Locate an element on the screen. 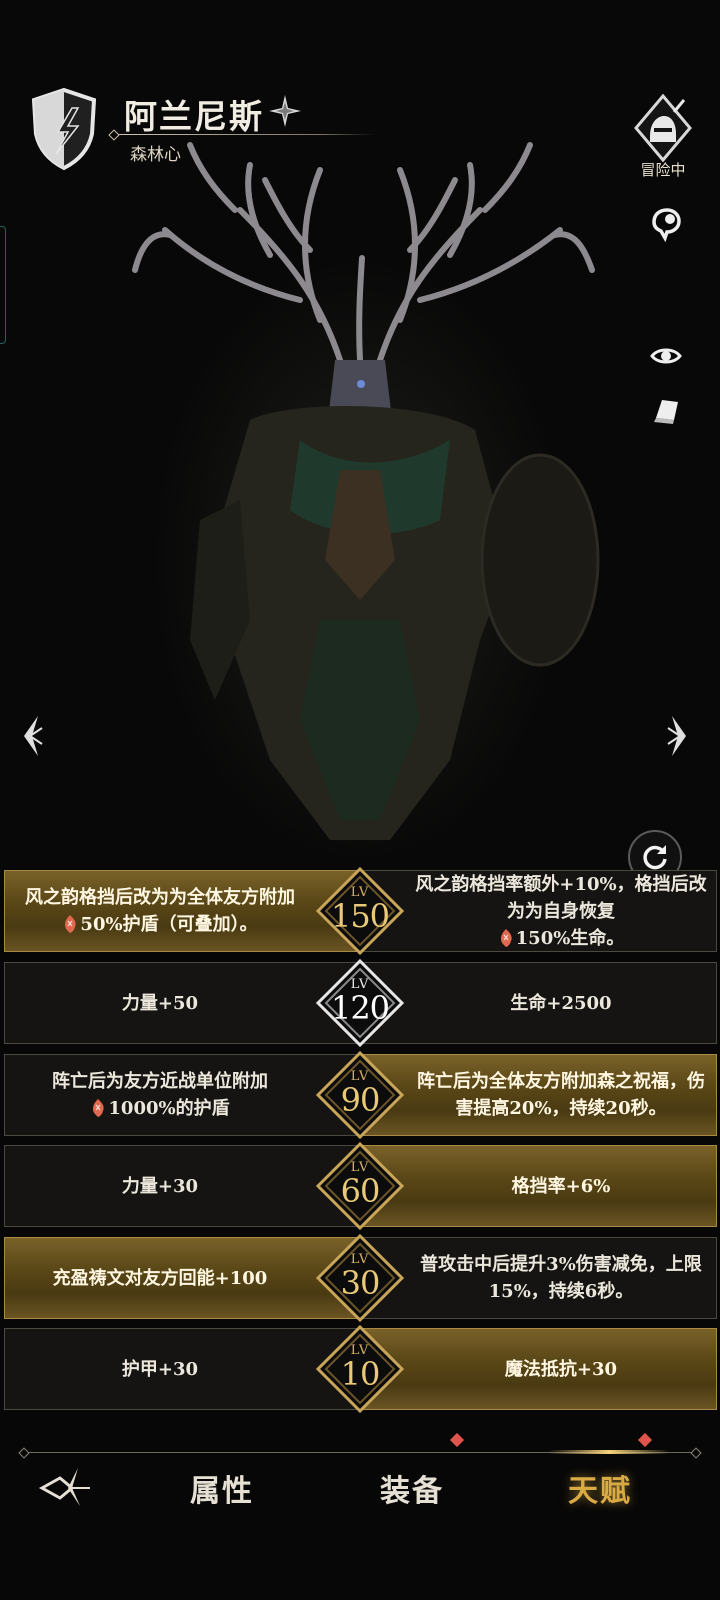 Image resolution: width=720 pixels, height=1600 pixels. level-value: 120 is located at coordinates (360, 1008).